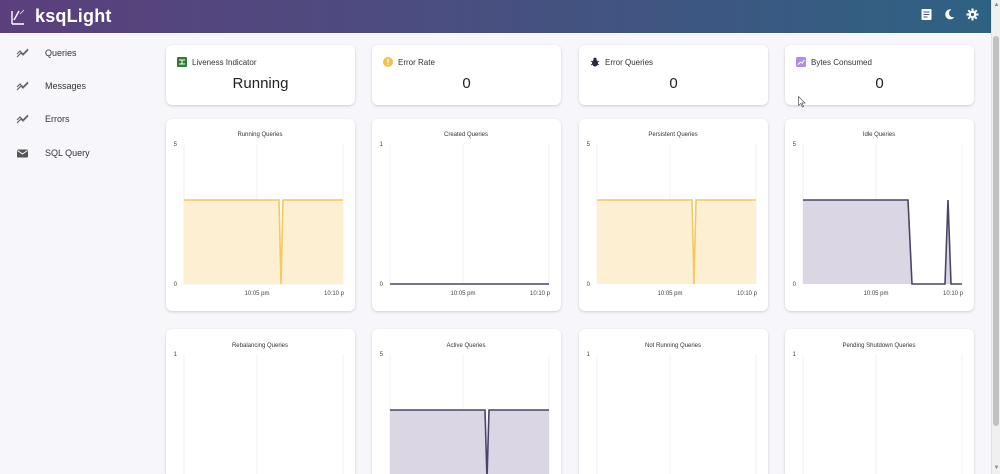 This screenshot has height=474, width=1000. I want to click on chart-card-pending-shutdown-queries: Pending Shutdown Queries 1, so click(879, 401).